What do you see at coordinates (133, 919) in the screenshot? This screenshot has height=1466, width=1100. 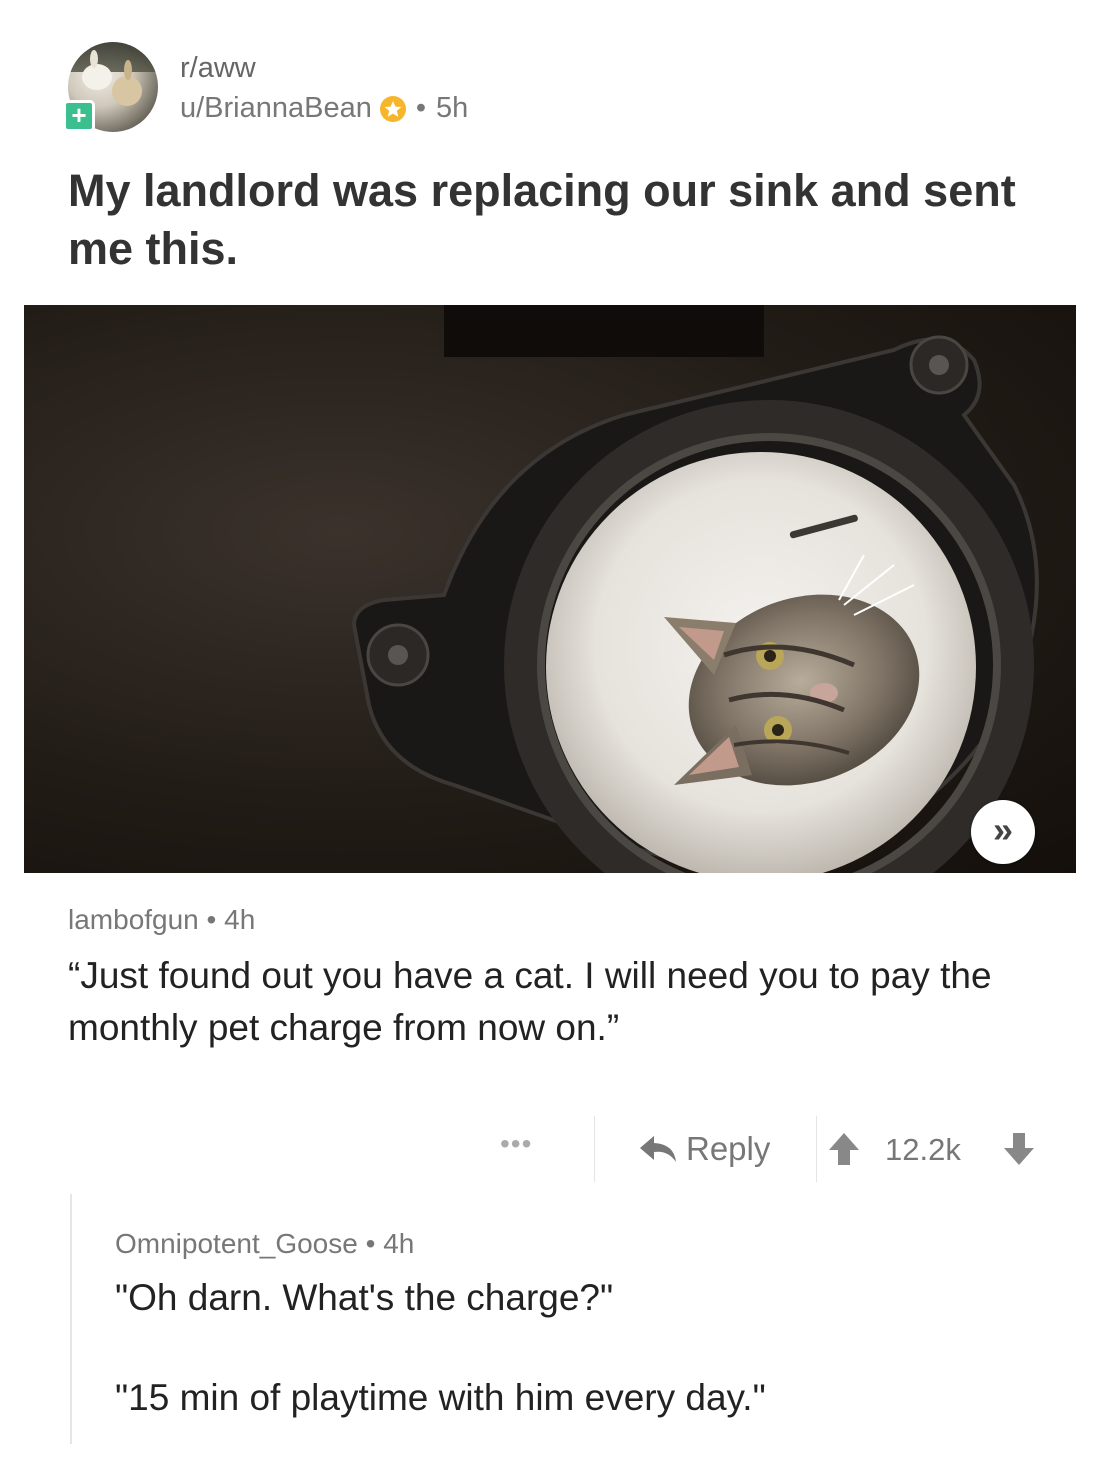 I see `comment-author: lambofgun` at bounding box center [133, 919].